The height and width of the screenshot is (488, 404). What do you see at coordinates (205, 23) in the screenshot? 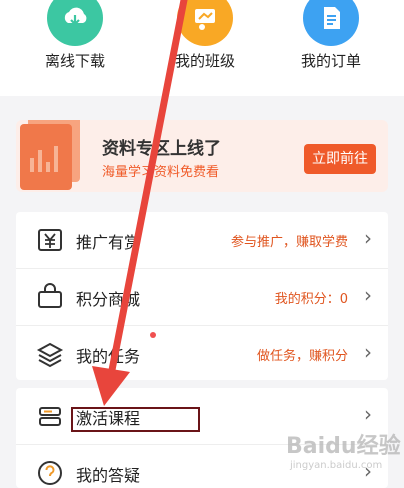
I see `class-board-icon` at bounding box center [205, 23].